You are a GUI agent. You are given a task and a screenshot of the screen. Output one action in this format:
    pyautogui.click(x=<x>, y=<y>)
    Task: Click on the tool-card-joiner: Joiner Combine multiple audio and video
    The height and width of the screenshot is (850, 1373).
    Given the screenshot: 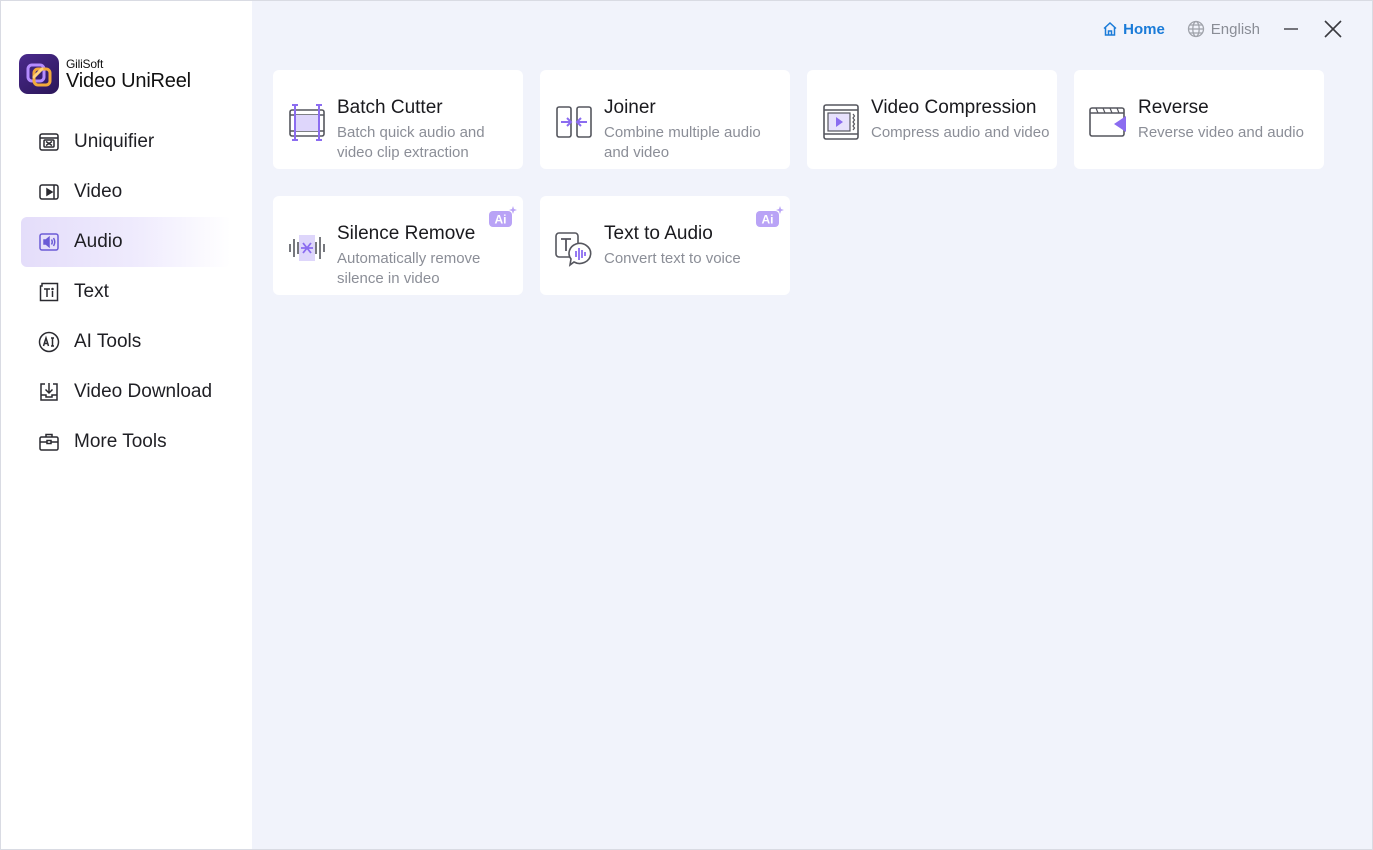 What is the action you would take?
    pyautogui.click(x=665, y=119)
    